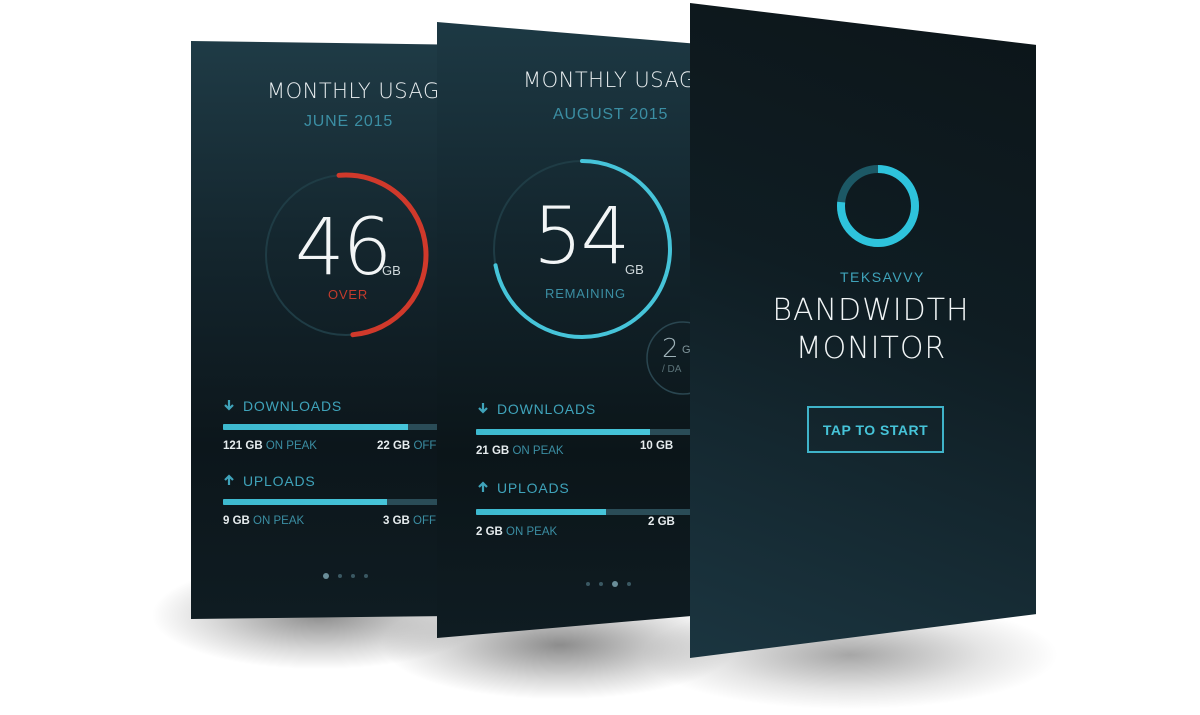 This screenshot has height=715, width=1200. I want to click on brand-name: TEKSAVVY, so click(882, 277).